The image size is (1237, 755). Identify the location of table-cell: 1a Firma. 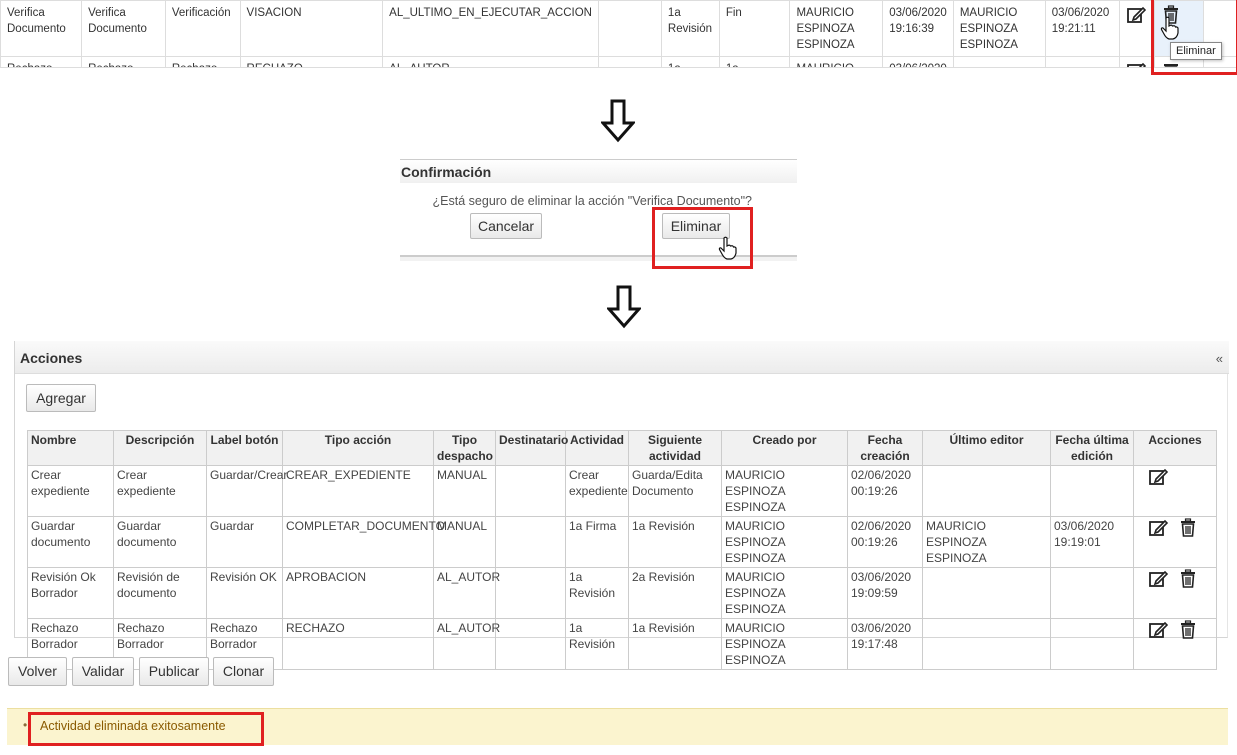
(597, 542).